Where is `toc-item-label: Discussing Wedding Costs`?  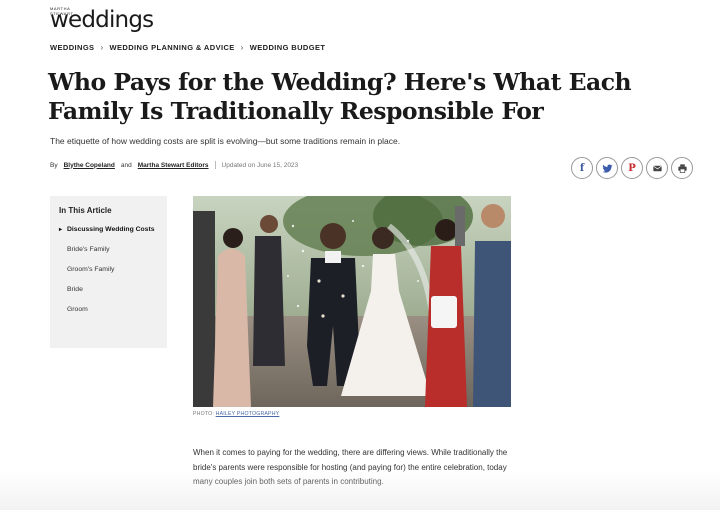
toc-item-label: Discussing Wedding Costs is located at coordinates (111, 229).